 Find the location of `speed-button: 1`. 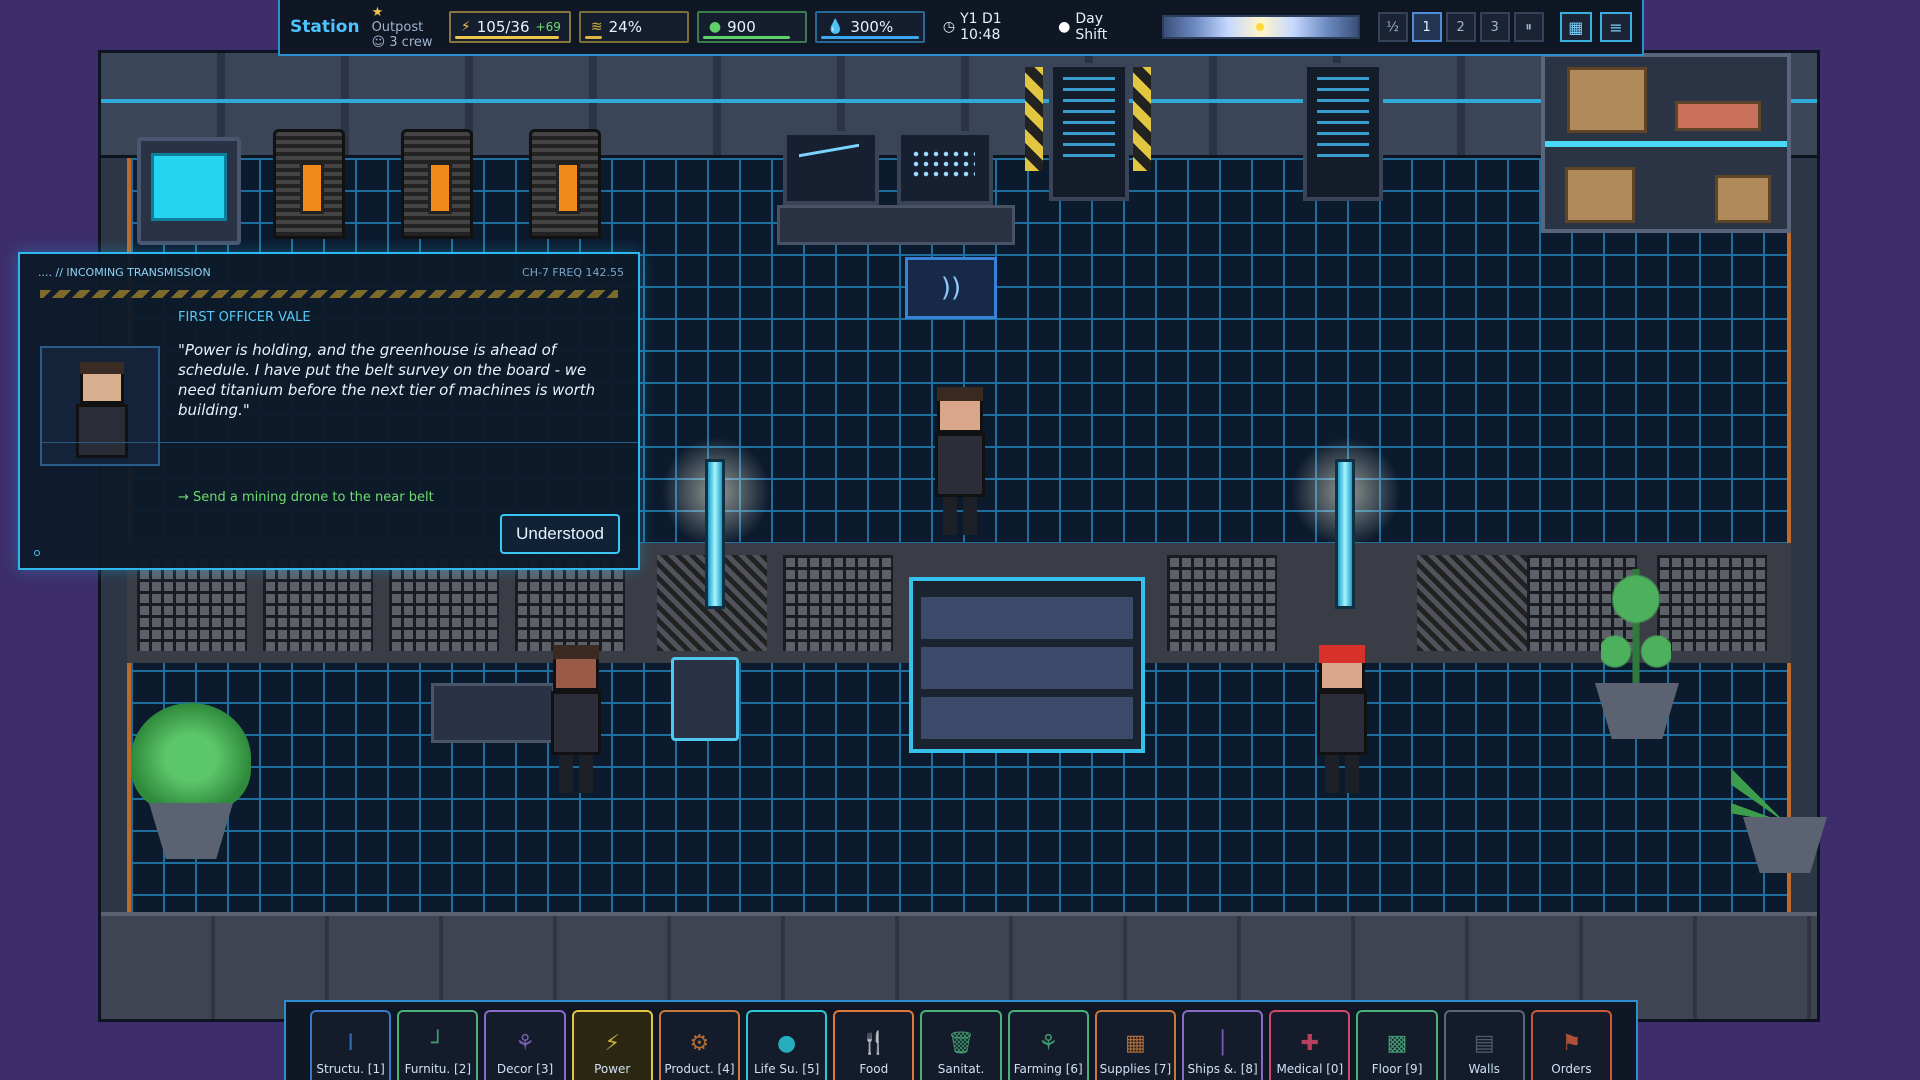

speed-button: 1 is located at coordinates (1426, 27).